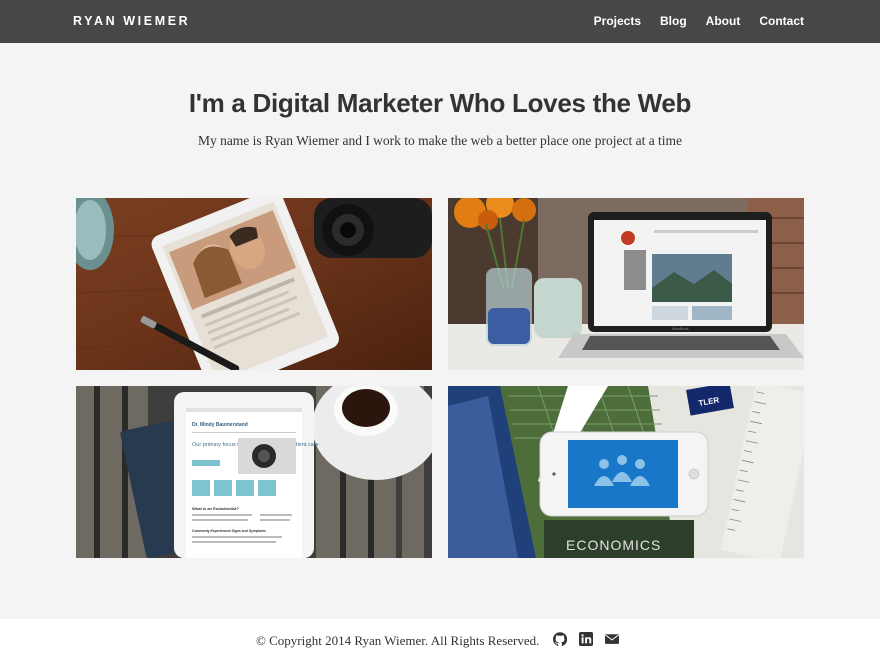 The image size is (880, 660). I want to click on linkedin-icon, so click(586, 639).